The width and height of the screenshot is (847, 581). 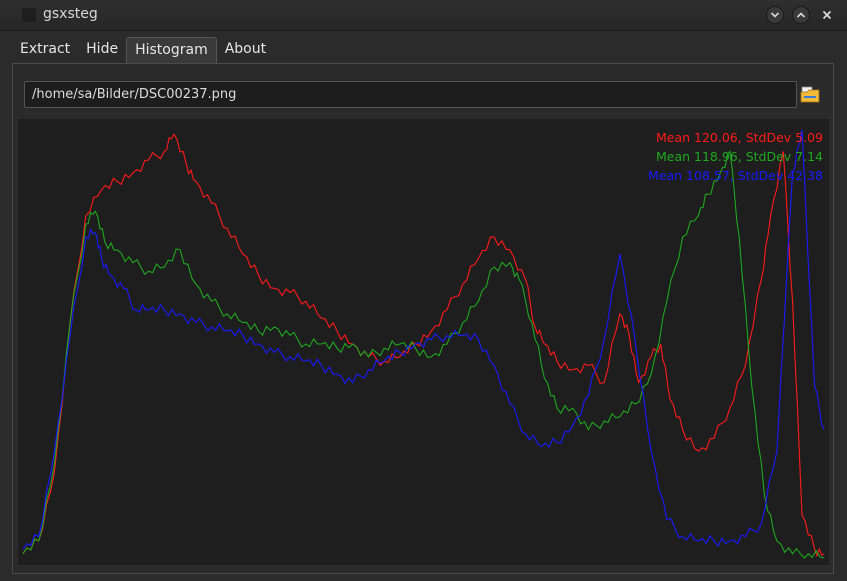 I want to click on tab-hide: Hide, so click(x=102, y=48).